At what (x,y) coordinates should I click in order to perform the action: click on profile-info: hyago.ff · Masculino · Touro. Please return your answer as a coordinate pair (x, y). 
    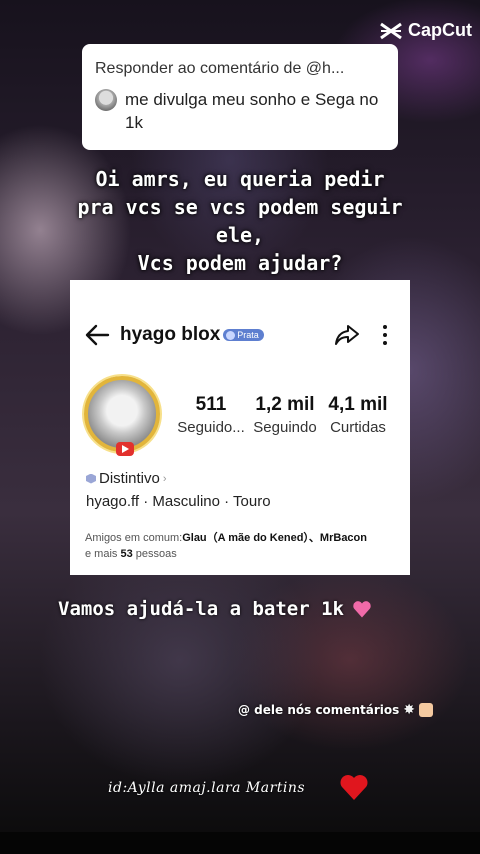
    Looking at the image, I should click on (178, 501).